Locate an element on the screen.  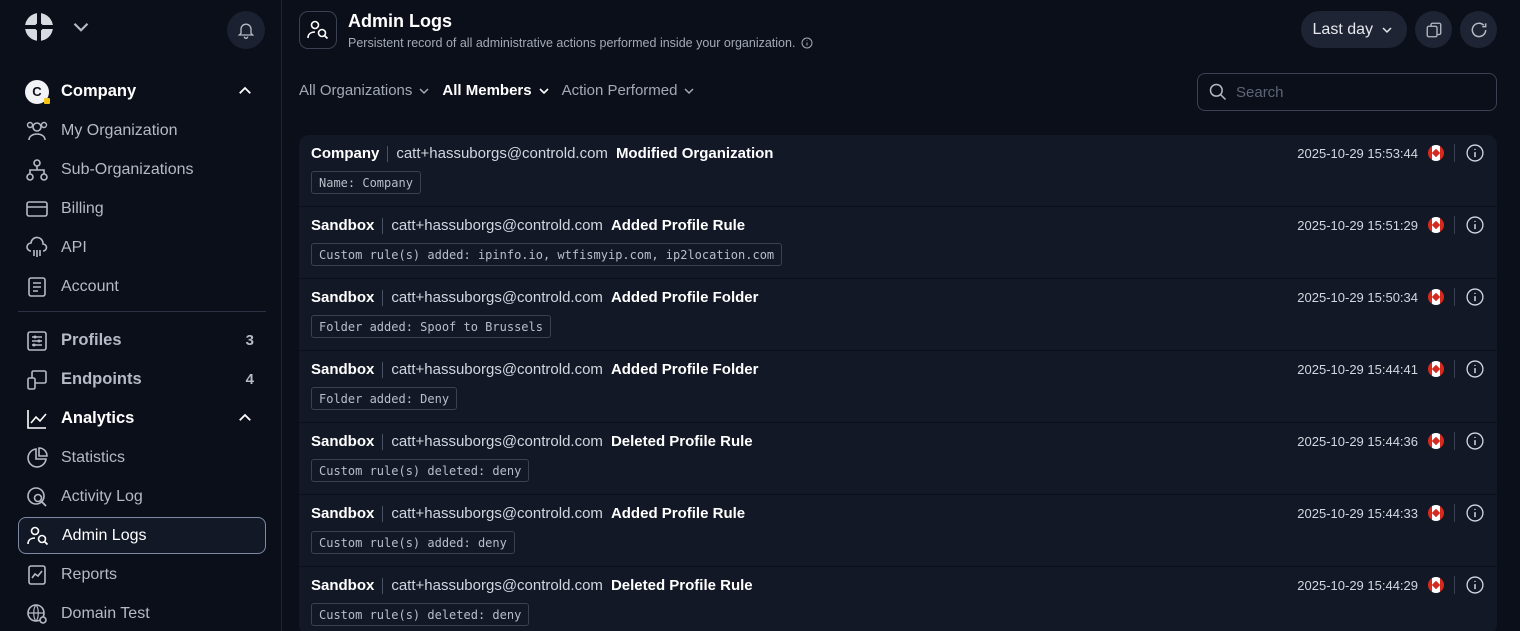
action-filter: Action Performed is located at coordinates (630, 90).